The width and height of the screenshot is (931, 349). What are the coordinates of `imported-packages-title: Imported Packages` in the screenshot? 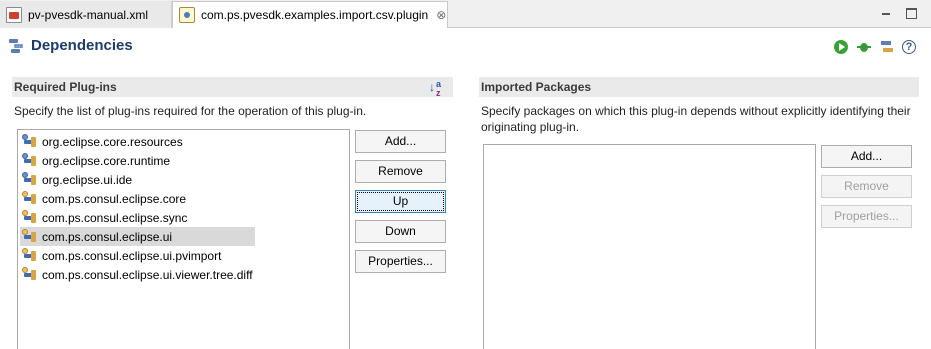 It's located at (699, 87).